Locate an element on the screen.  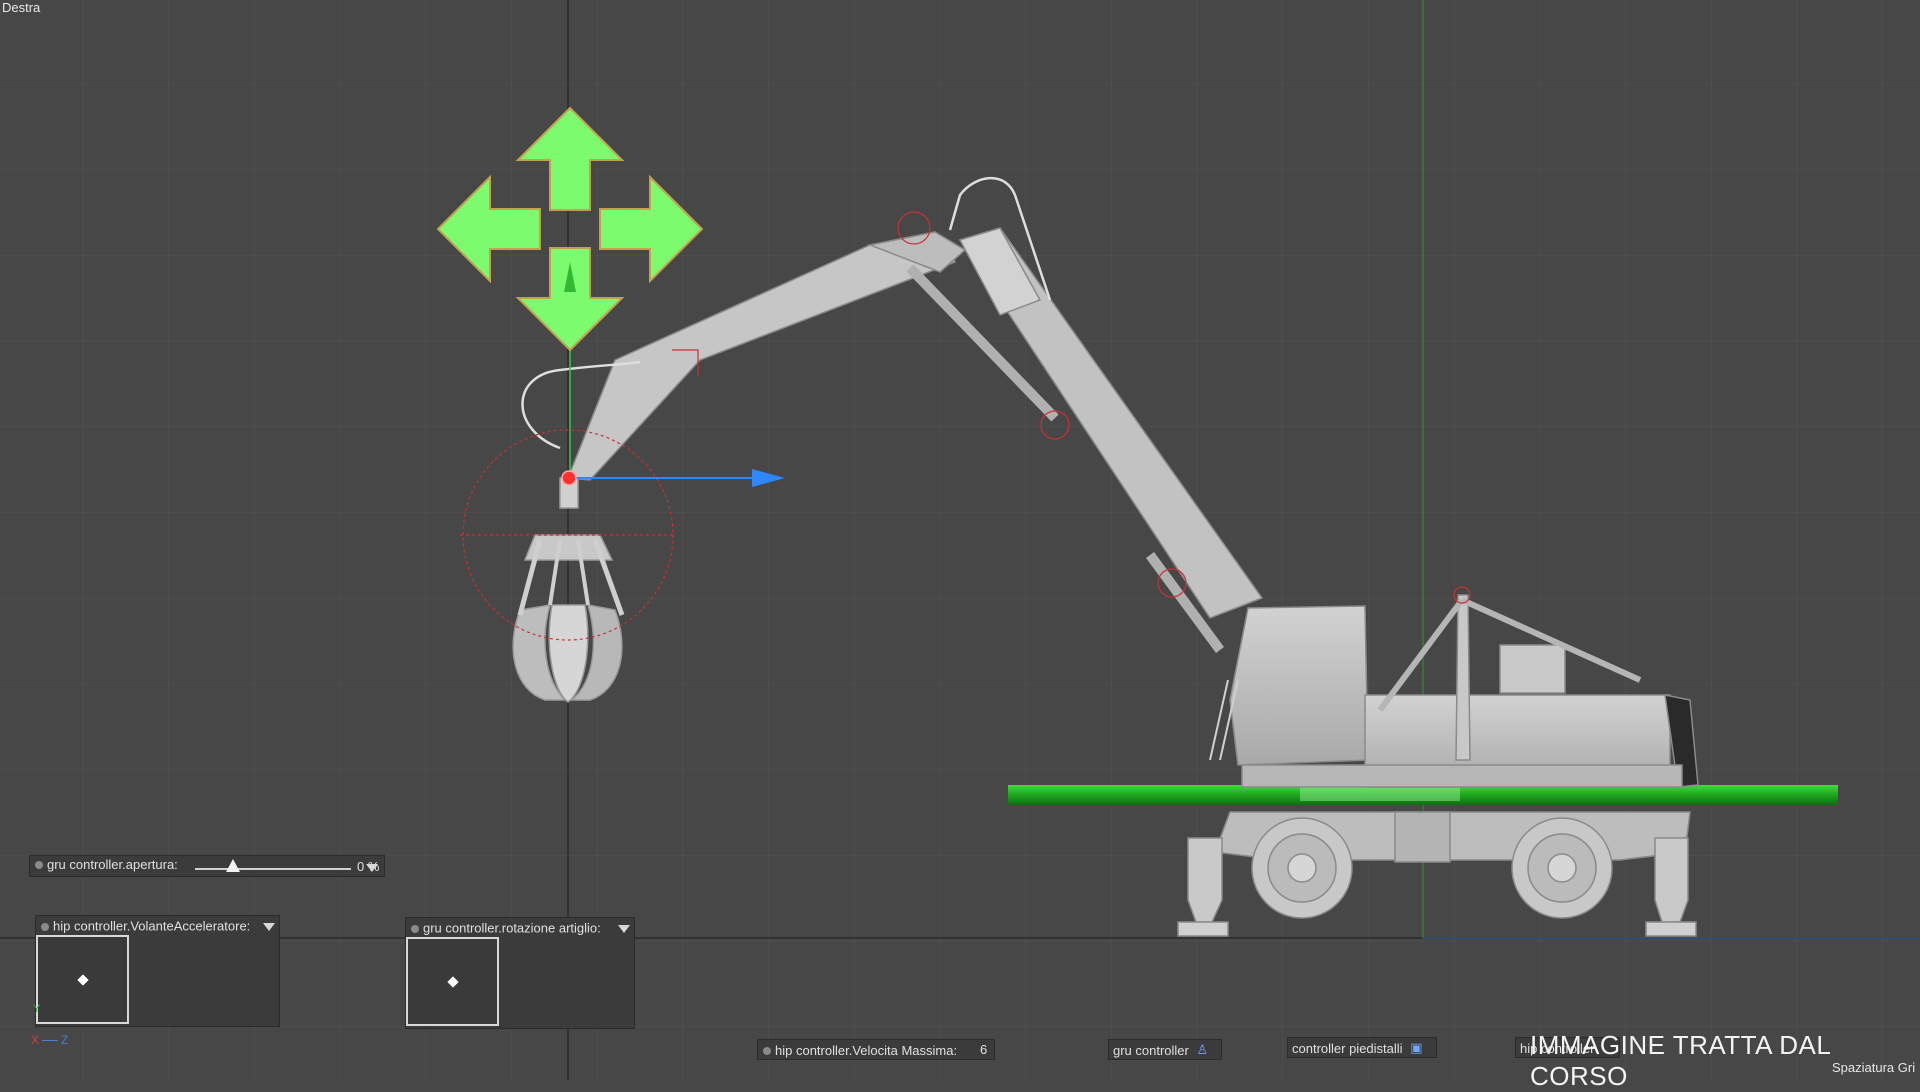
volante-pad-knob is located at coordinates (83, 980).